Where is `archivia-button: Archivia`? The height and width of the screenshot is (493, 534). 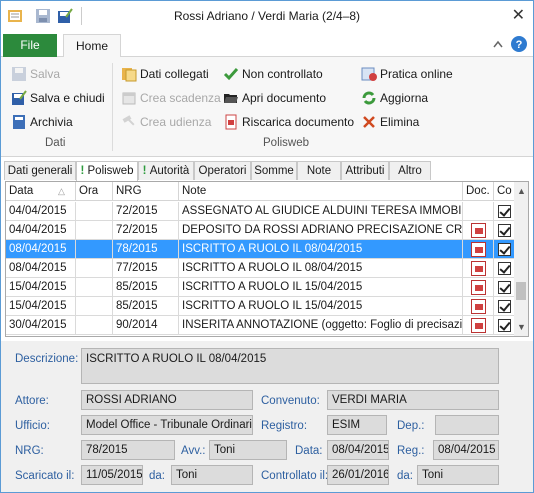
archivia-button: Archivia is located at coordinates (42, 122).